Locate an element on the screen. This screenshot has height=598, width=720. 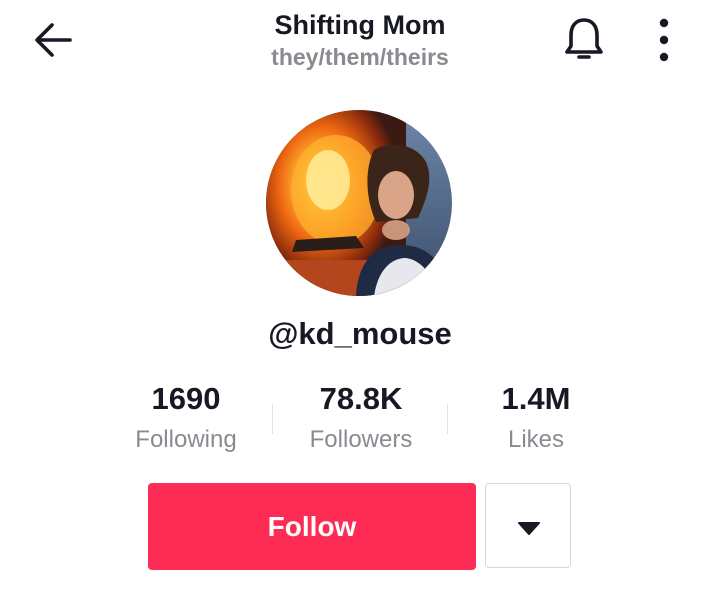
pronouns-subtitle: they/them/theirs is located at coordinates (360, 57).